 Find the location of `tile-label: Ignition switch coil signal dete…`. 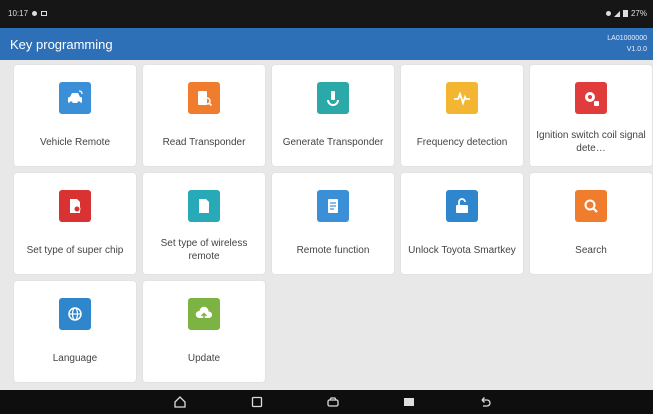

tile-label: Ignition switch coil signal dete… is located at coordinates (591, 142).